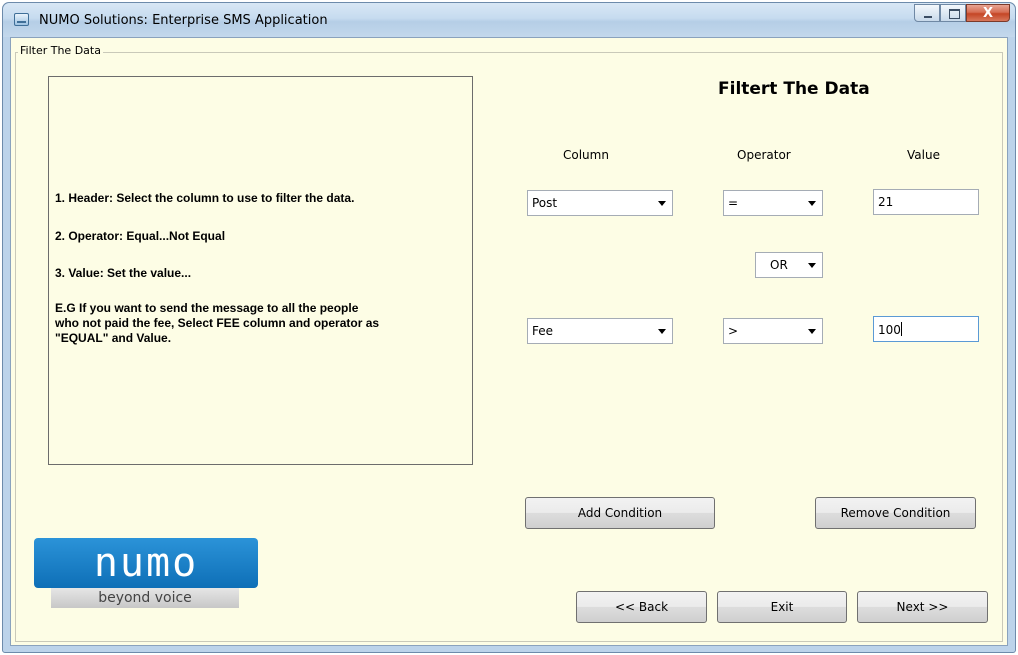 Image resolution: width=1018 pixels, height=655 pixels. I want to click on value-input-1-text: 21, so click(886, 202).